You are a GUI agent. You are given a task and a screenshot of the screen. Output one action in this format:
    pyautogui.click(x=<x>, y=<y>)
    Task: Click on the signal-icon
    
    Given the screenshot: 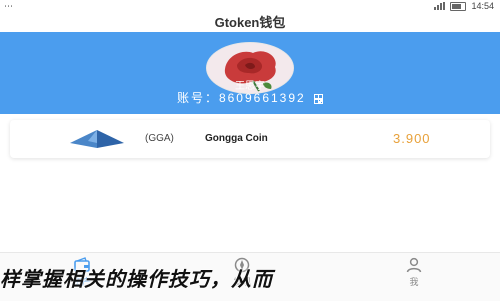 What is the action you would take?
    pyautogui.click(x=440, y=6)
    